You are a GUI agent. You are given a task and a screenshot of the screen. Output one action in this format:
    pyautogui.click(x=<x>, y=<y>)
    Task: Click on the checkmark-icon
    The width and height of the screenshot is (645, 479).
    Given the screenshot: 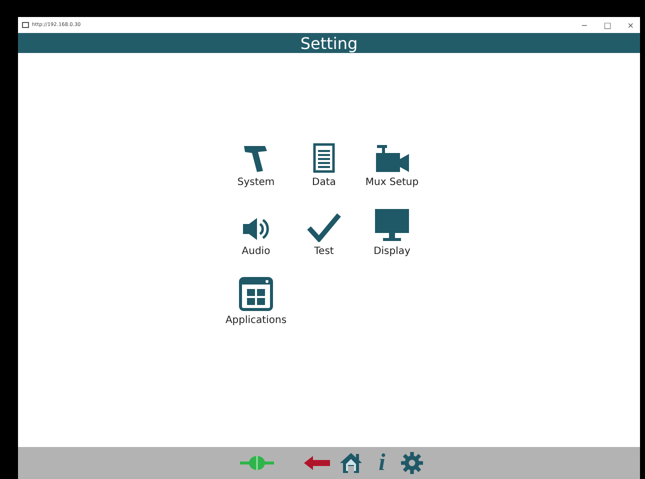 What is the action you would take?
    pyautogui.click(x=324, y=227)
    